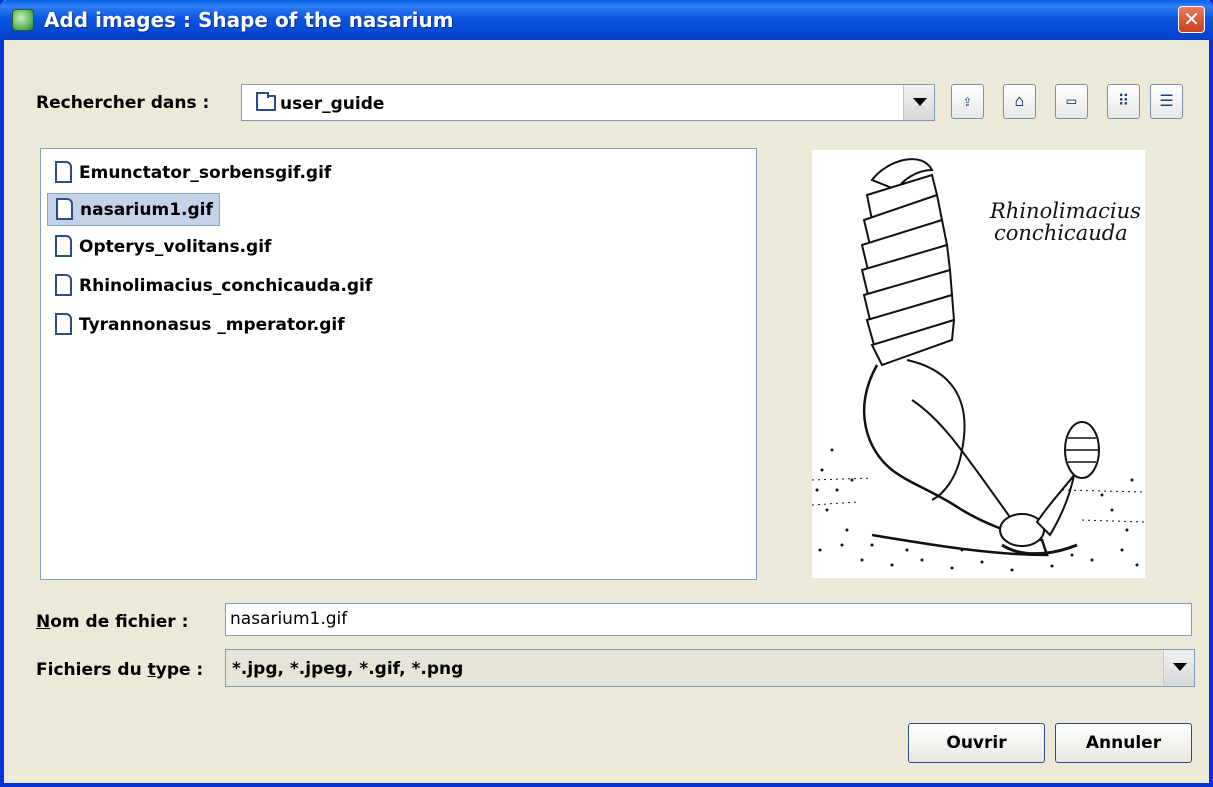 Image resolution: width=1213 pixels, height=787 pixels. What do you see at coordinates (332, 104) in the screenshot?
I see `look-in-value: user_guide` at bounding box center [332, 104].